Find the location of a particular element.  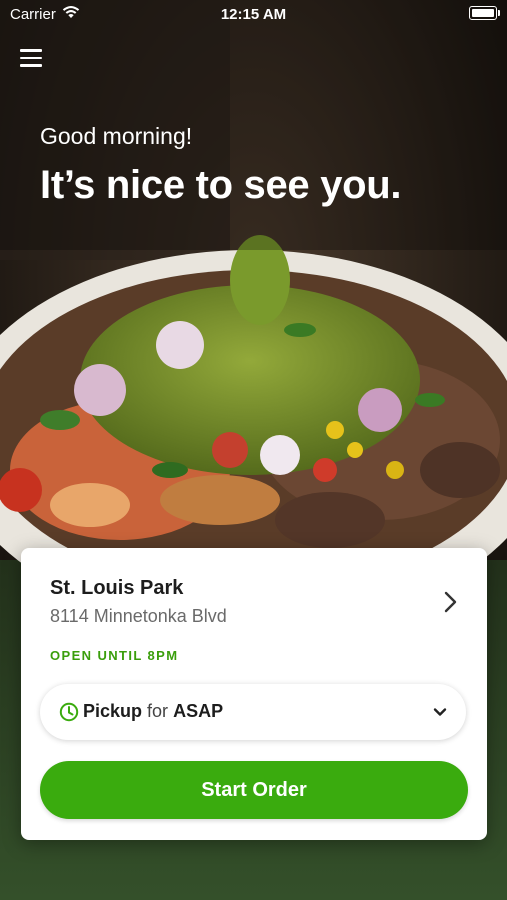

chevron-down-icon is located at coordinates (440, 712).